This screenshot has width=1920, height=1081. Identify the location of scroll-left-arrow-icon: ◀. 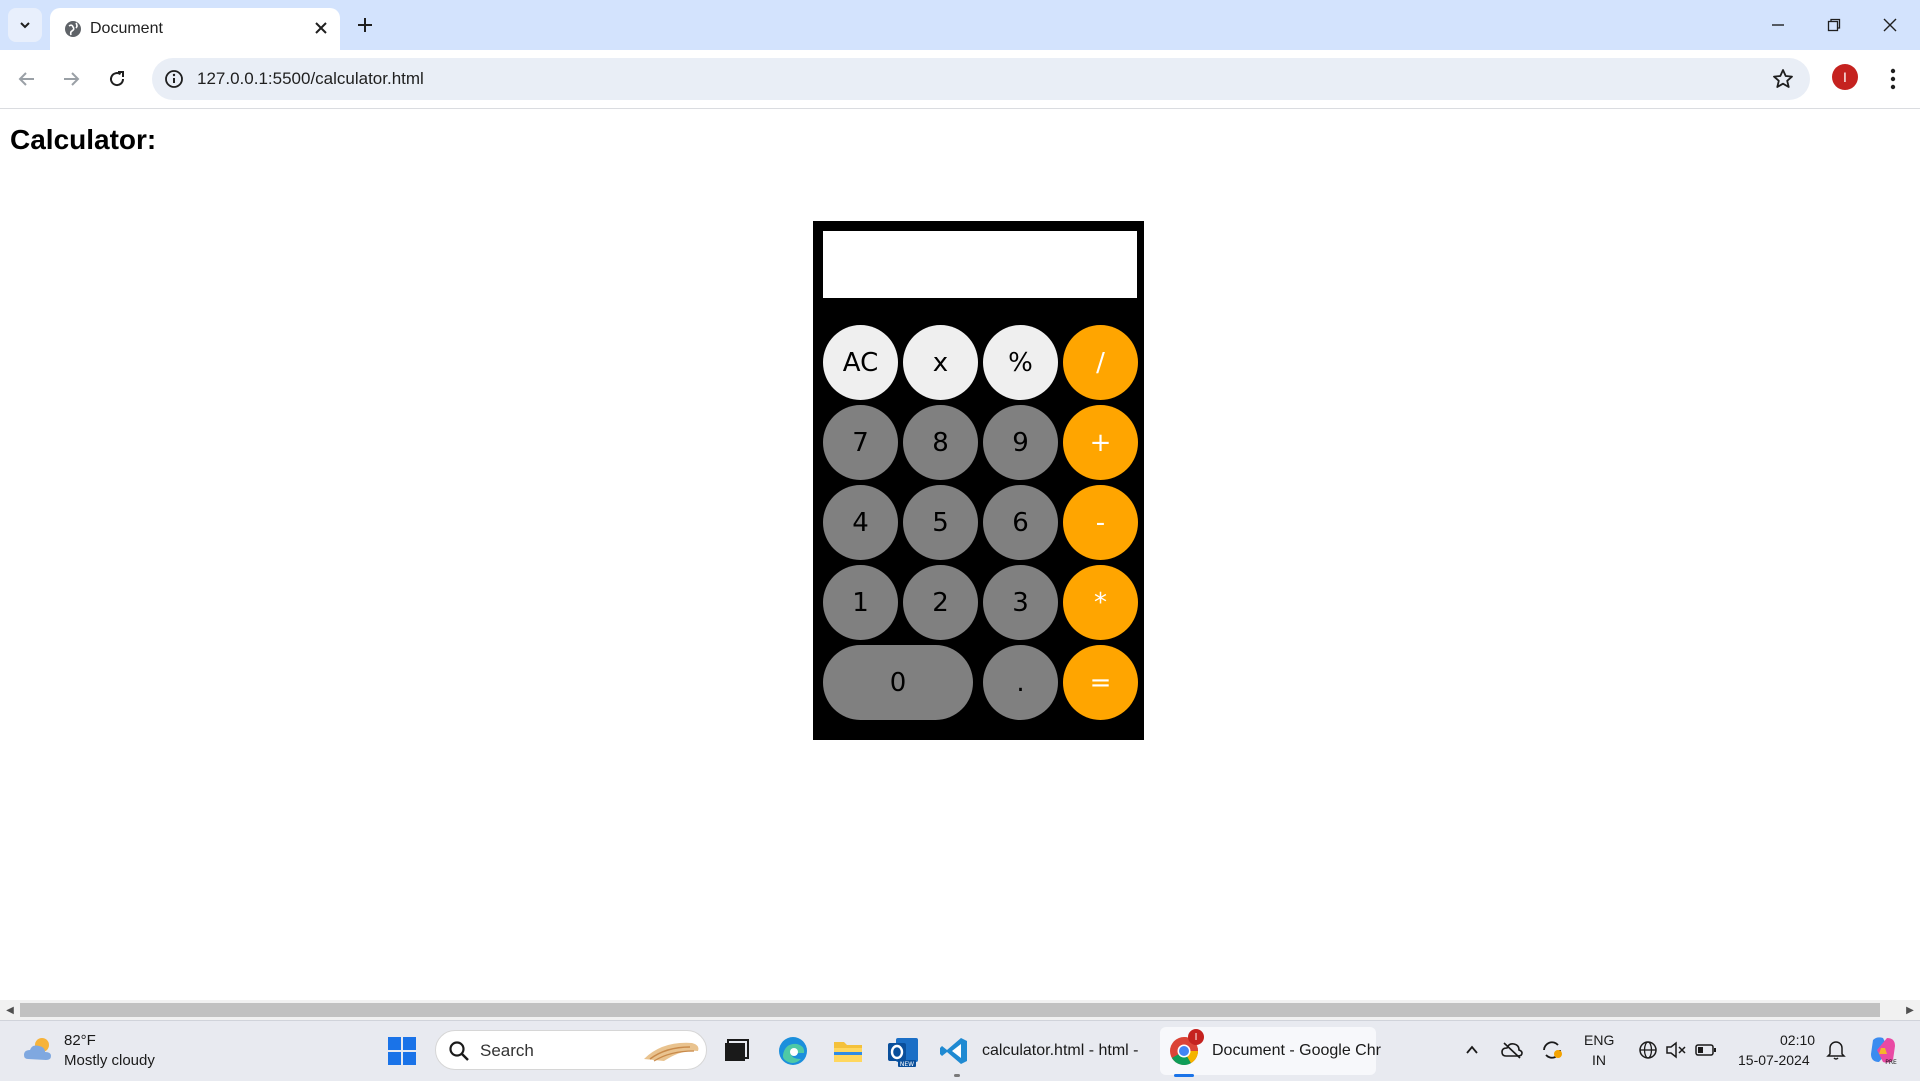
(10, 1010).